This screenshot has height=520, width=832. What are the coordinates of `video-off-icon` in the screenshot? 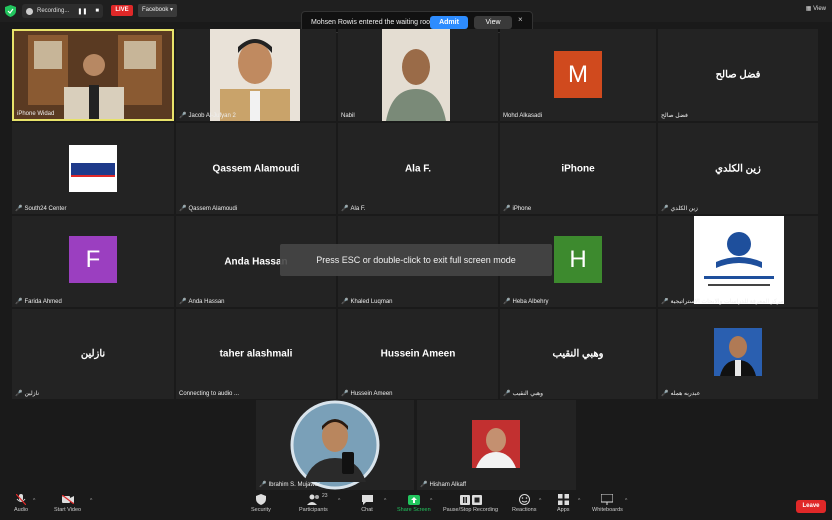 It's located at (67, 499).